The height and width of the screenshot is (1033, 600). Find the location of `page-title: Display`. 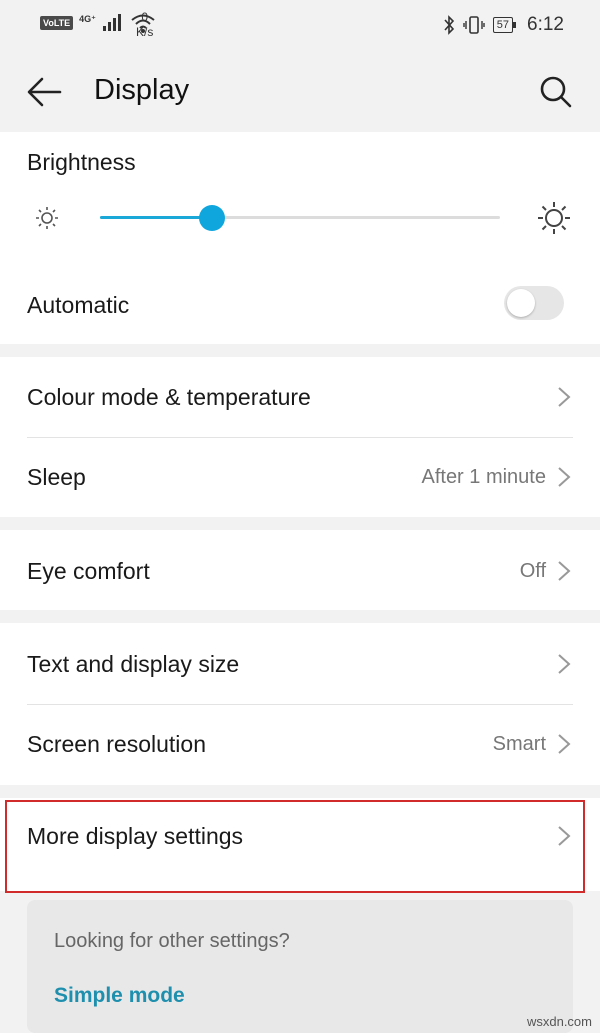

page-title: Display is located at coordinates (142, 90).